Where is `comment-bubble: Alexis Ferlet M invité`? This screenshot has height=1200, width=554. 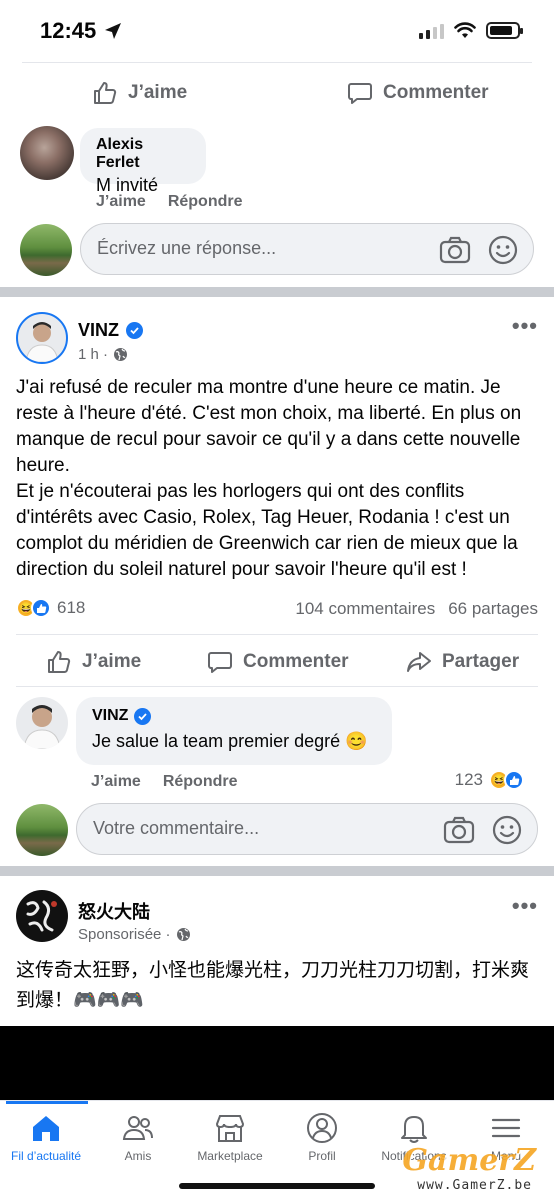
comment-bubble: Alexis Ferlet M invité is located at coordinates (143, 161).